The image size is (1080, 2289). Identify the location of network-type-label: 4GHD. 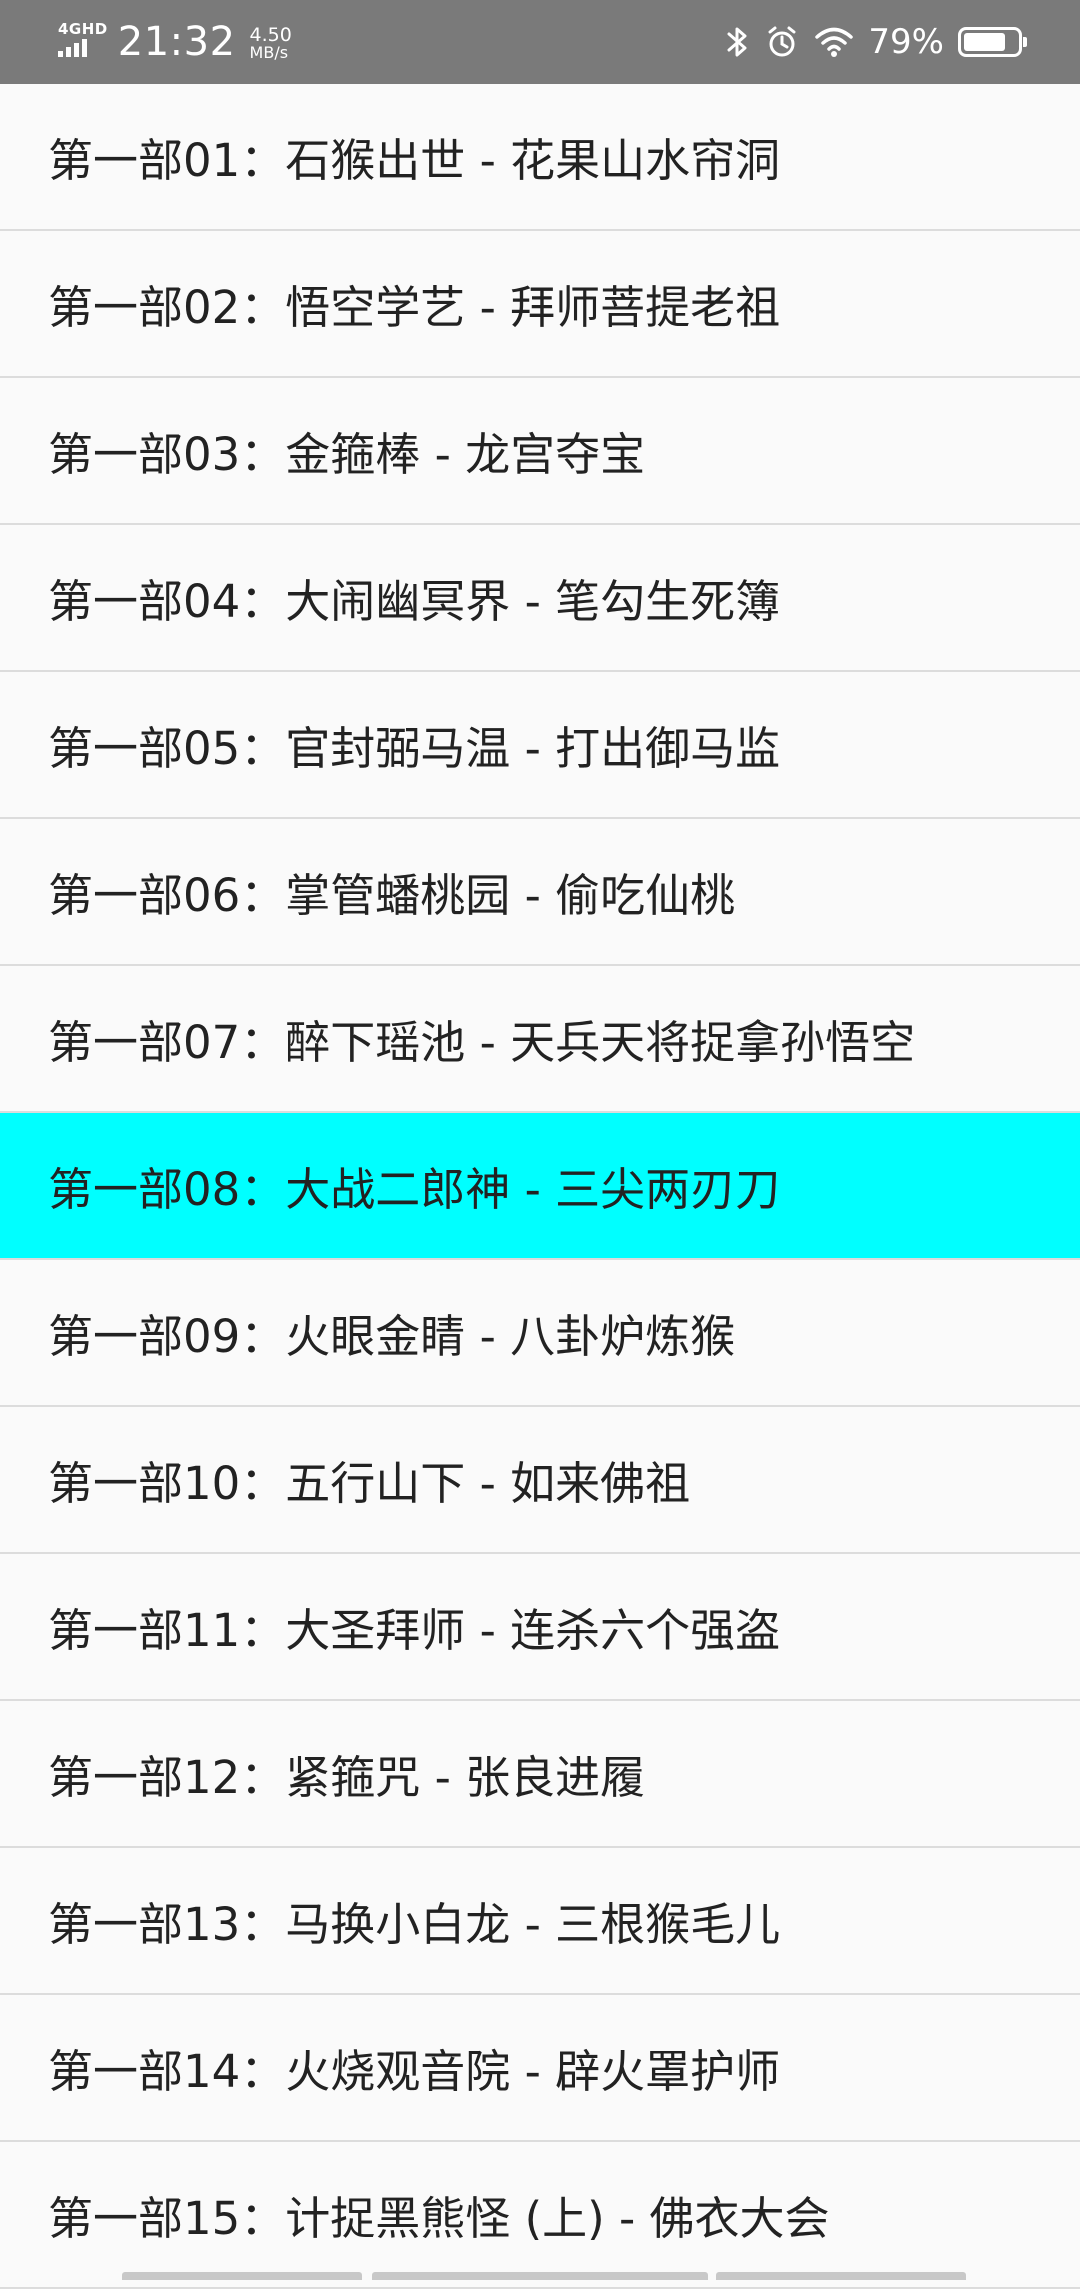
(83, 29).